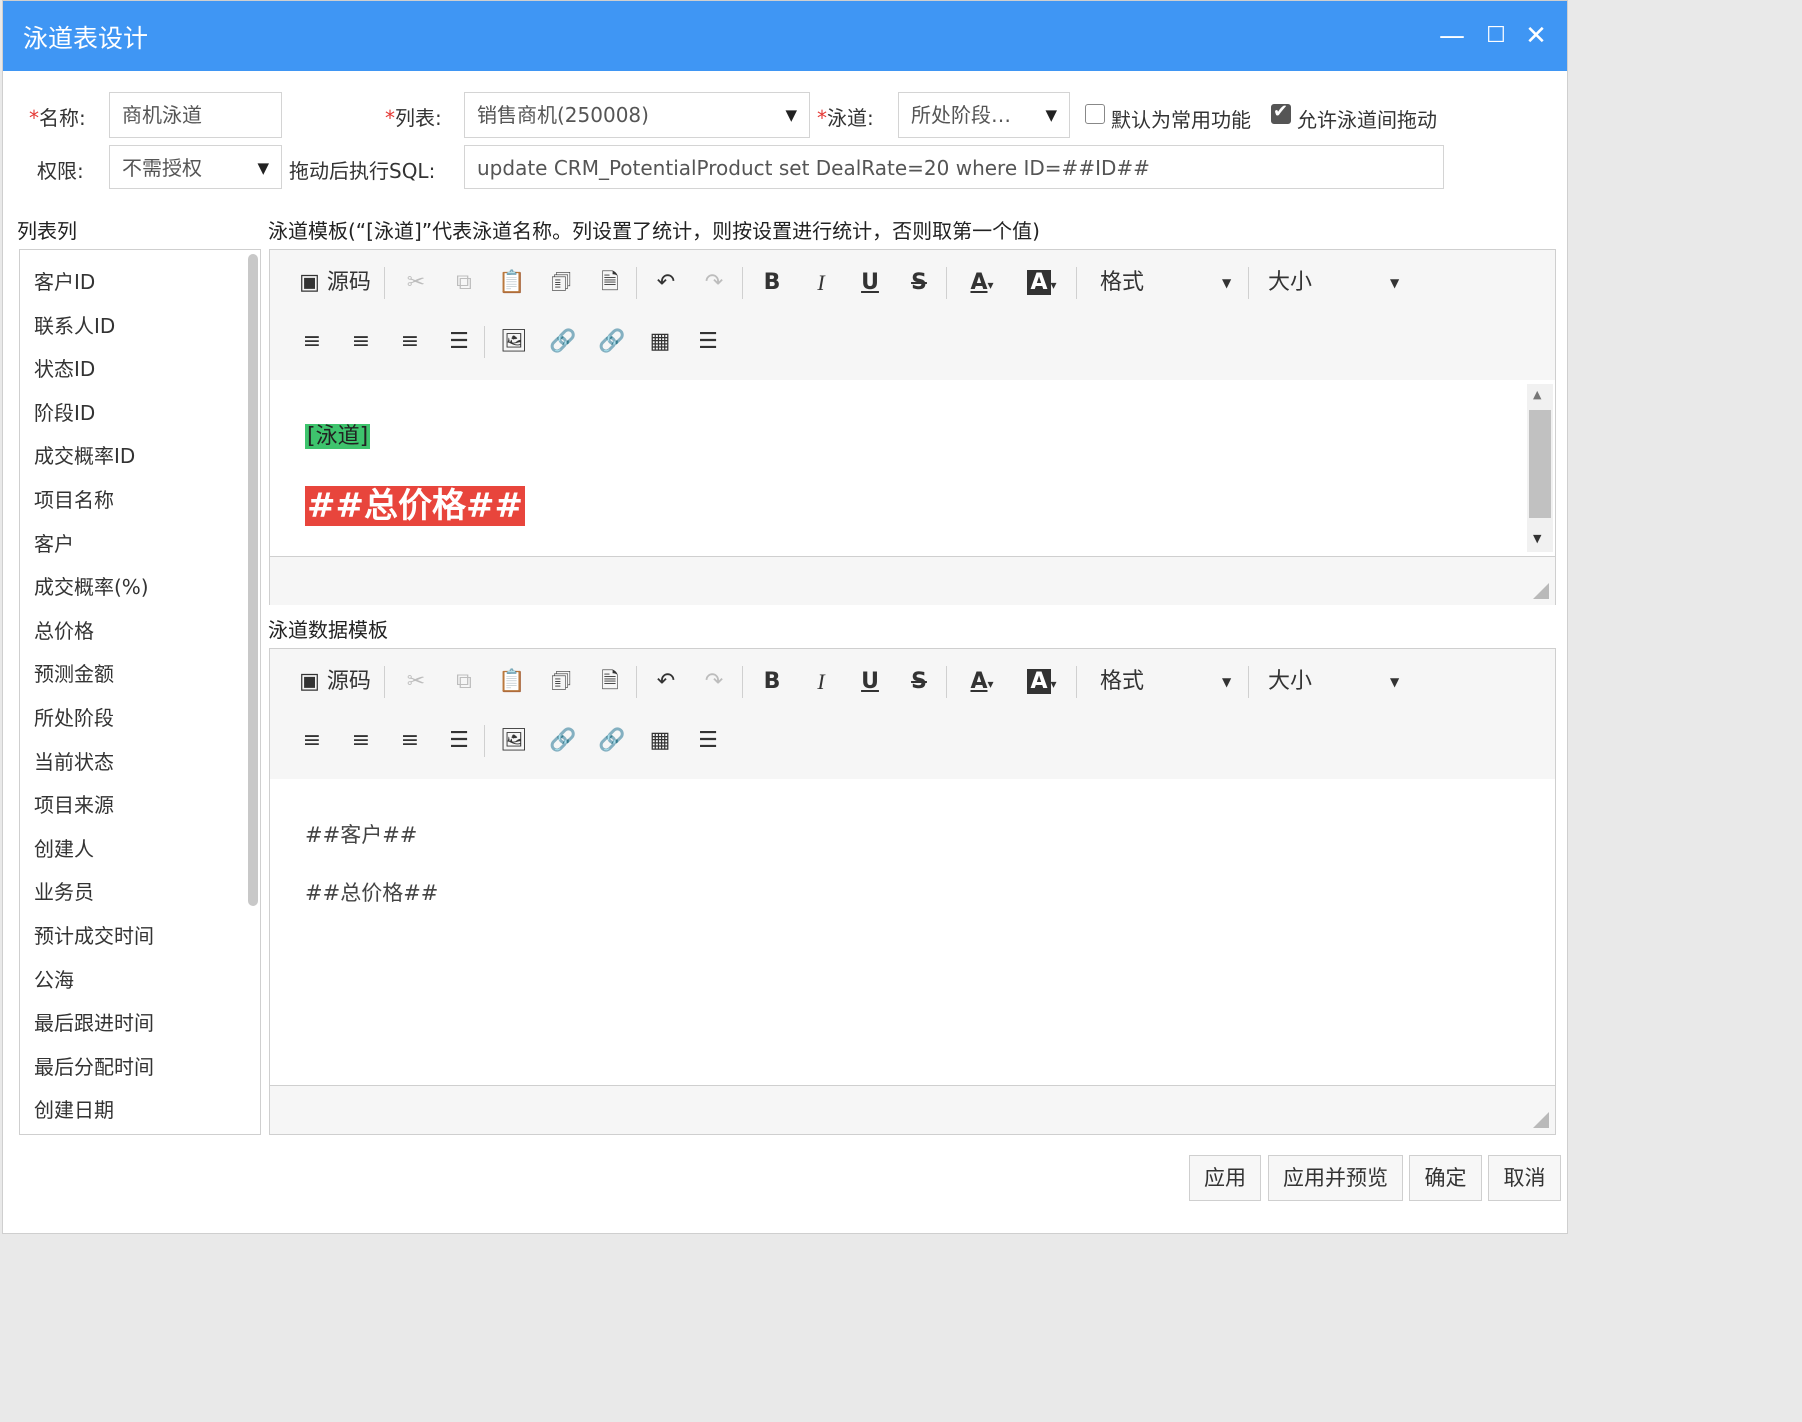  What do you see at coordinates (195, 167) in the screenshot?
I see `perm-select: 不需授权 ▼` at bounding box center [195, 167].